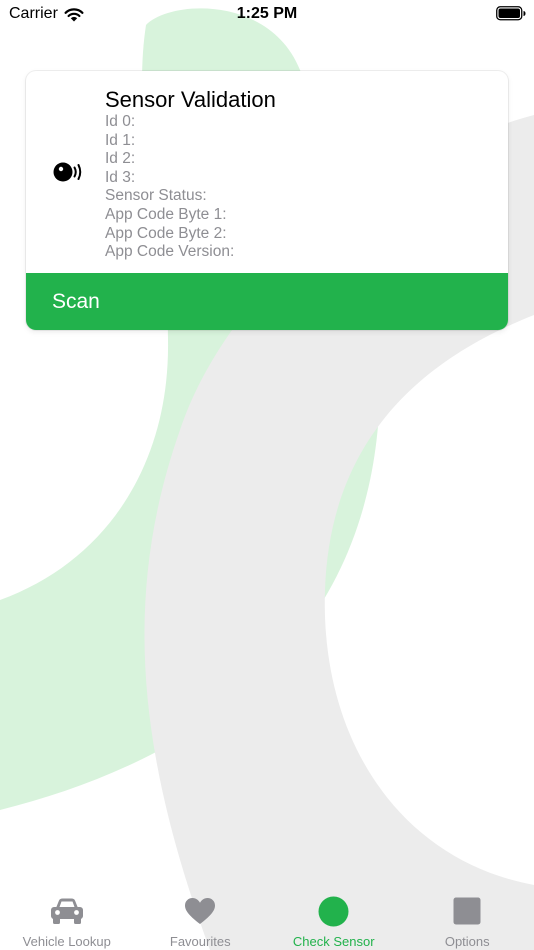 The image size is (534, 950). I want to click on tab-vehicle-lookup: Vehicle Lookup, so click(67, 920).